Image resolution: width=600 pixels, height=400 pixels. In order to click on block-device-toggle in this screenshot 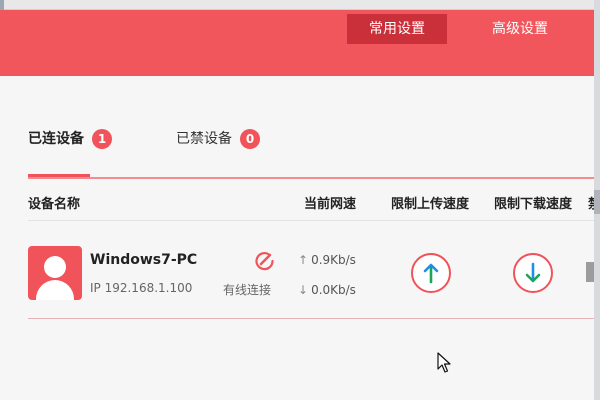, I will do `click(590, 272)`.